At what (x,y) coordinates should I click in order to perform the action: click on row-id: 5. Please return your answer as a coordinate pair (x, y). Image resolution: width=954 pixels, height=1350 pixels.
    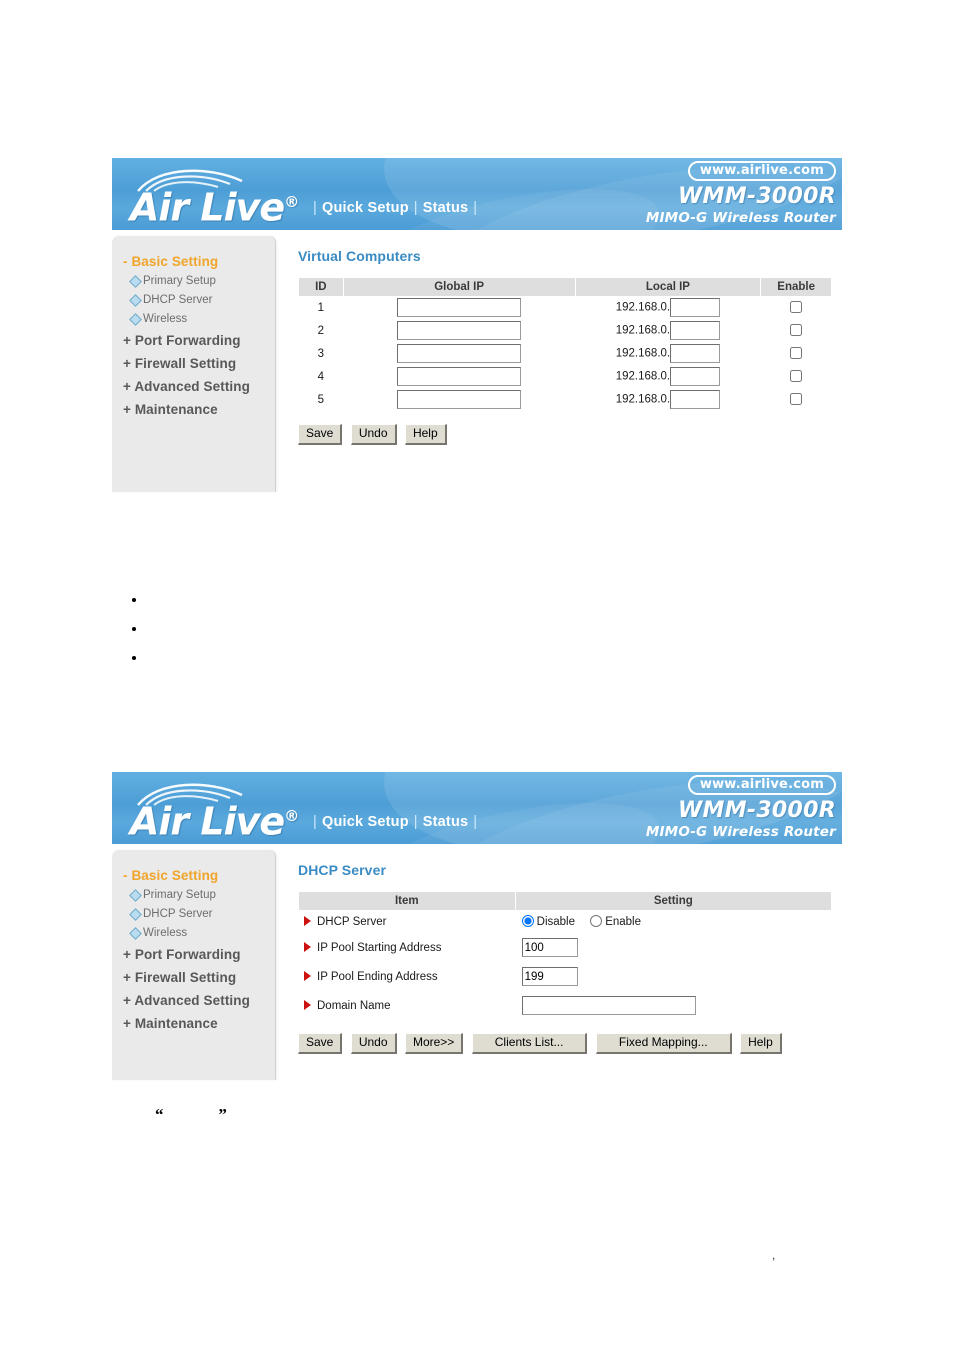
    Looking at the image, I should click on (321, 399).